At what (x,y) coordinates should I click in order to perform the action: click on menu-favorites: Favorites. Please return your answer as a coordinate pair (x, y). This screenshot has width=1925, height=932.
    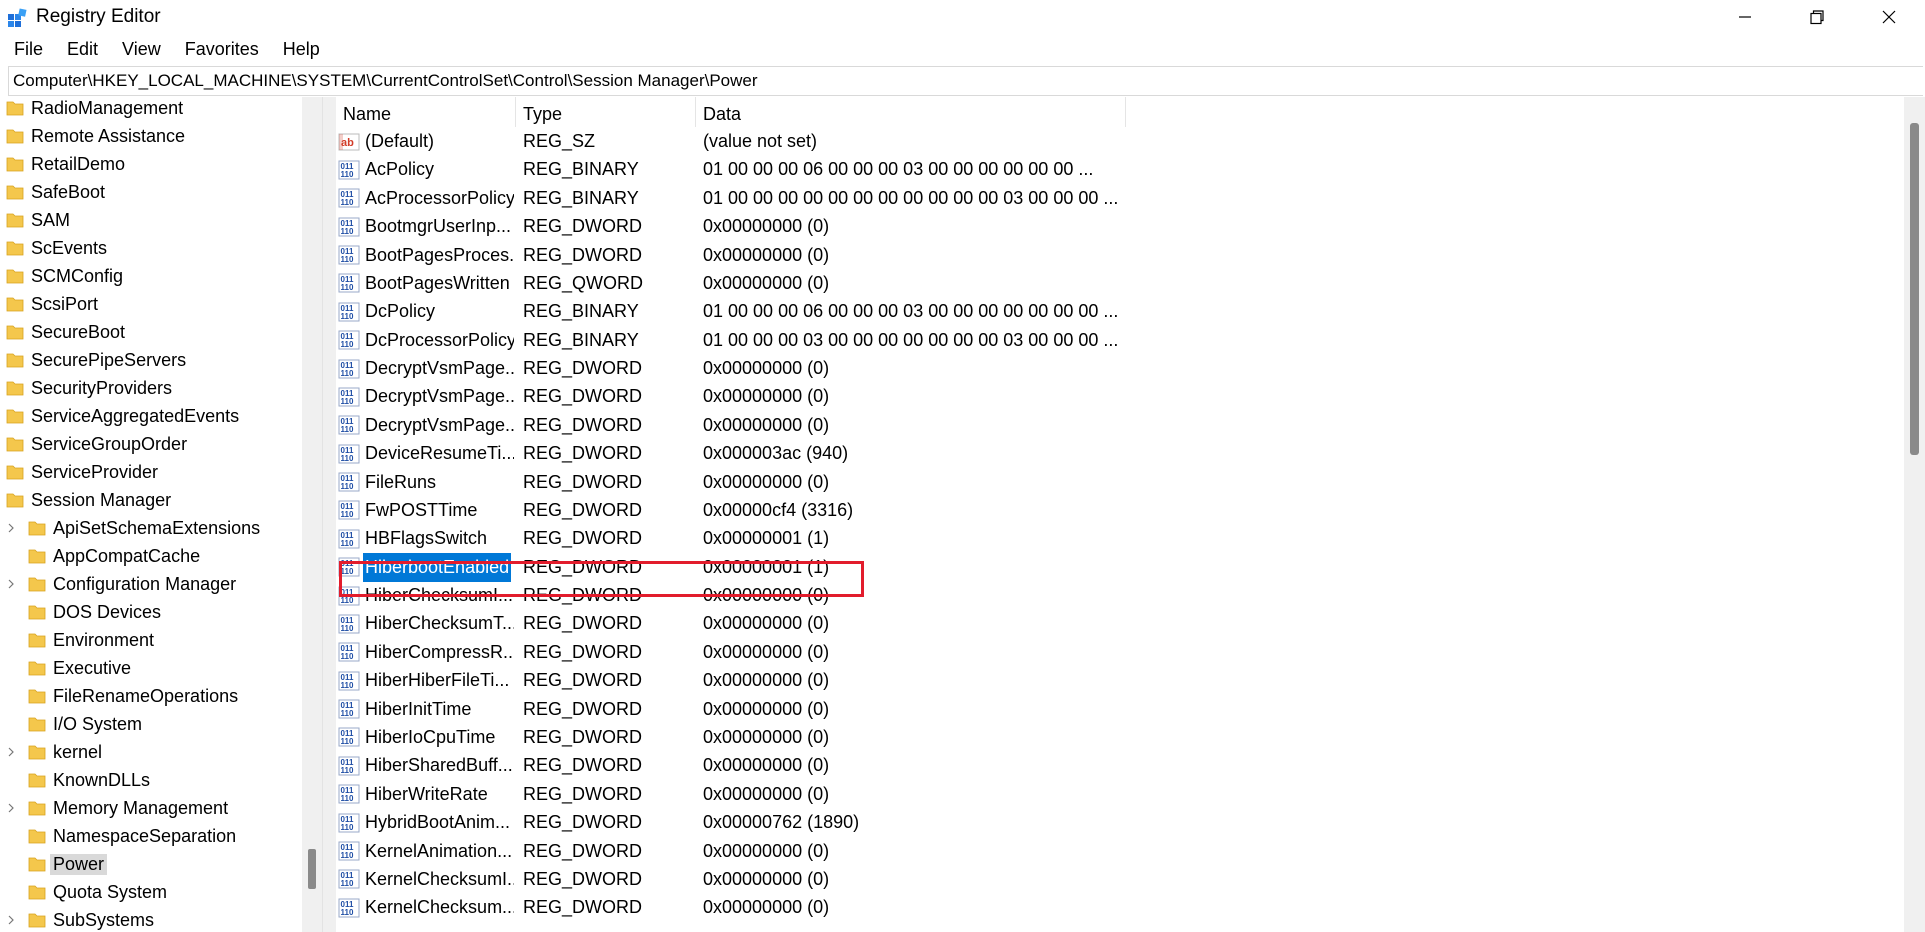
    Looking at the image, I should click on (220, 50).